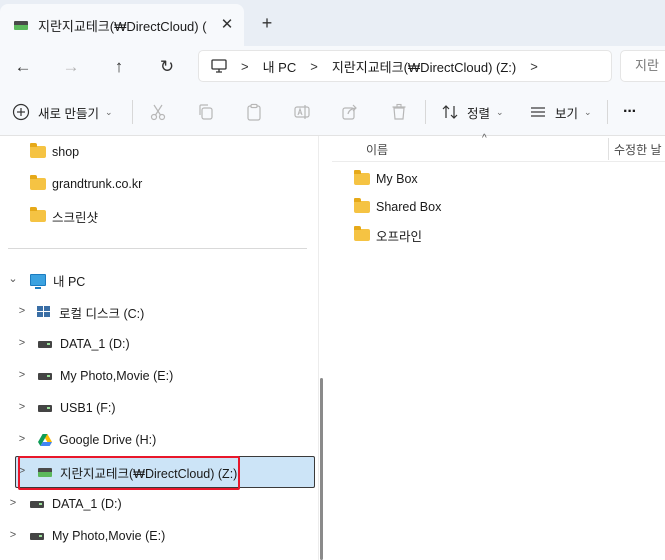 Image resolution: width=665 pixels, height=560 pixels. Describe the element at coordinates (642, 66) in the screenshot. I see `search-input: 지란` at that location.